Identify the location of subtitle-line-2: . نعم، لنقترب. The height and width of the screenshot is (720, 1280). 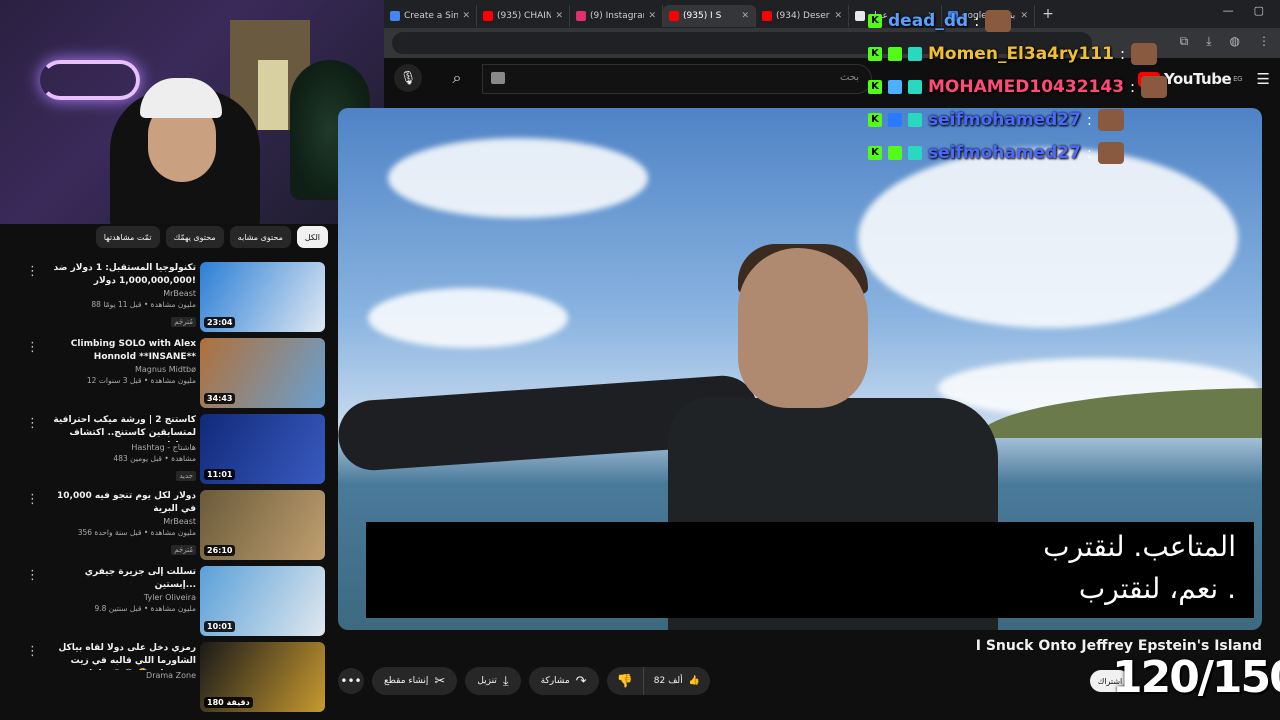
(1157, 588).